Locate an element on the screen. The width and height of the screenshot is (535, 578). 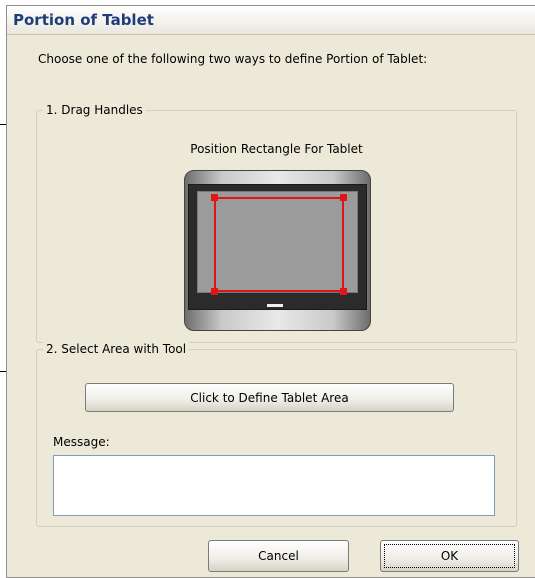
focus-rectangle is located at coordinates (449, 556).